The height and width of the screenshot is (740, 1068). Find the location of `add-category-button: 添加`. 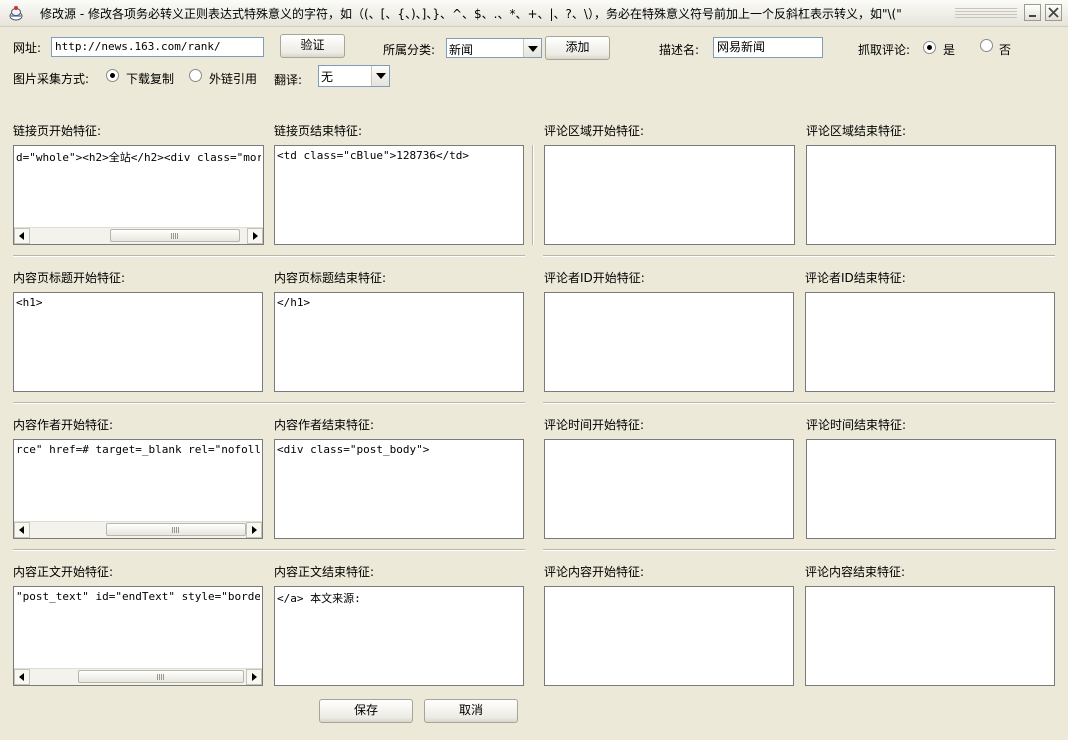

add-category-button: 添加 is located at coordinates (577, 48).